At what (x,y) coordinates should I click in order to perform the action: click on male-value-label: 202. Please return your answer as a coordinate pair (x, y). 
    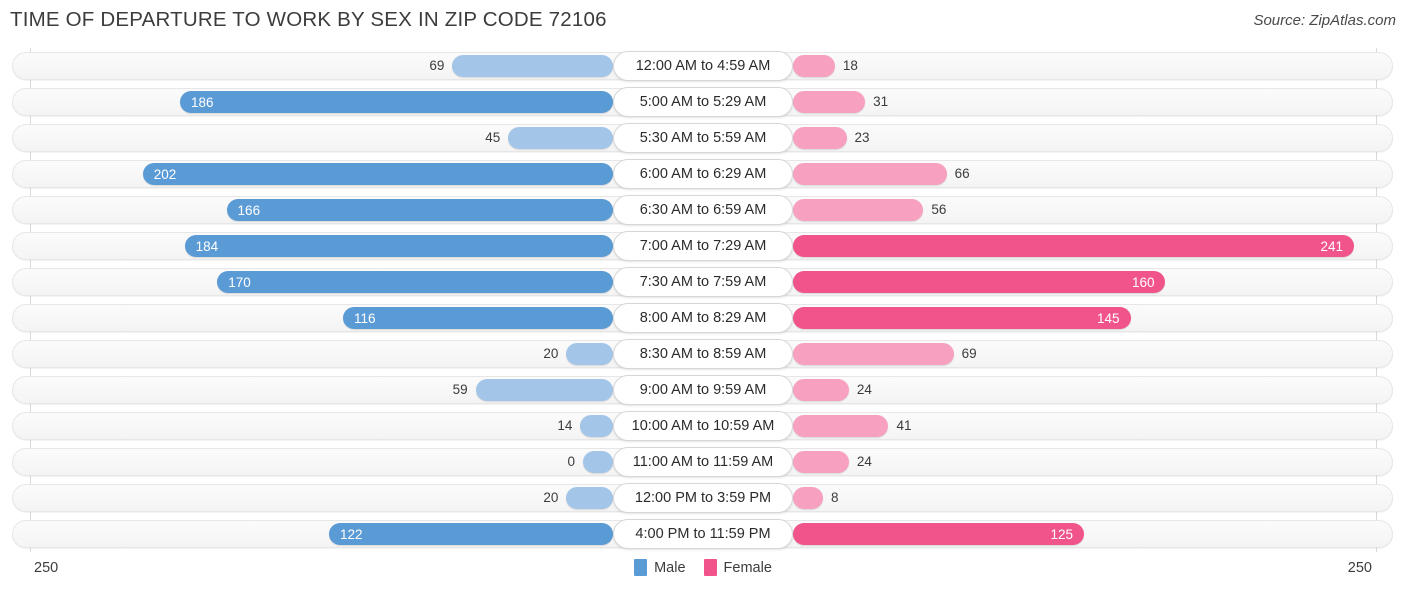
    Looking at the image, I should click on (165, 174).